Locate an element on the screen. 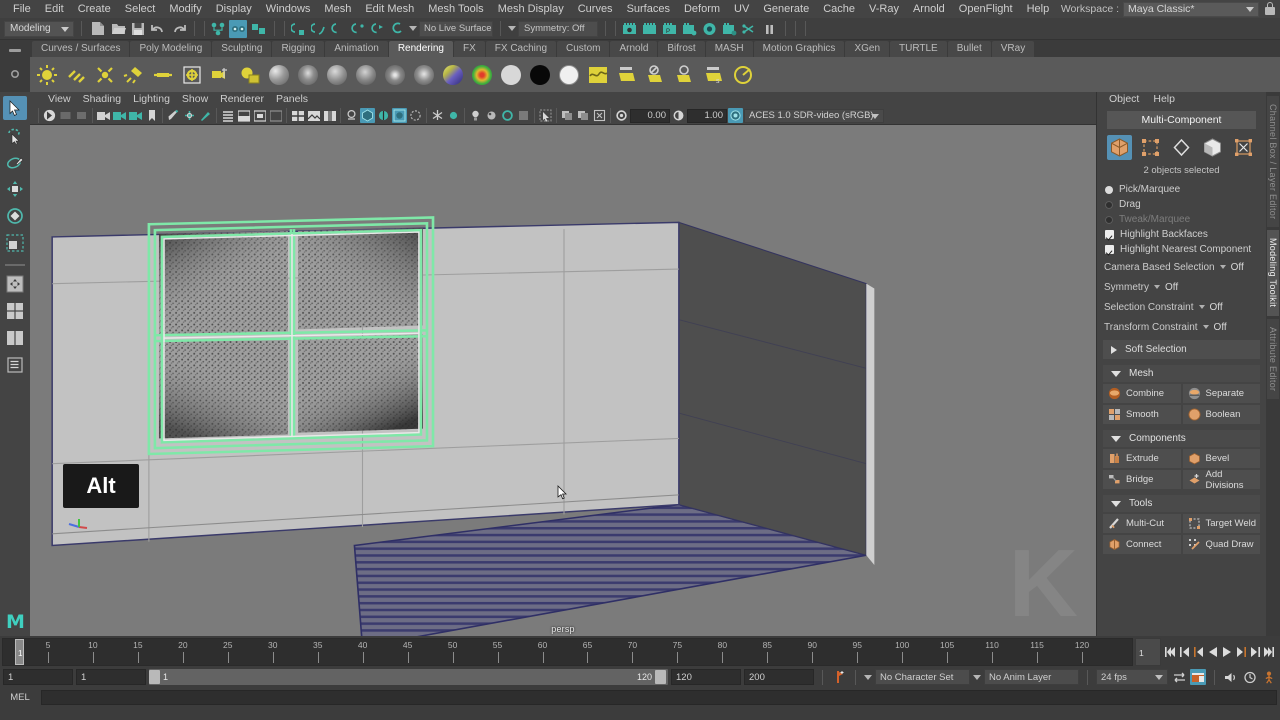 The image size is (1280, 720). menu-item-arnold: Arnold is located at coordinates (929, 9).